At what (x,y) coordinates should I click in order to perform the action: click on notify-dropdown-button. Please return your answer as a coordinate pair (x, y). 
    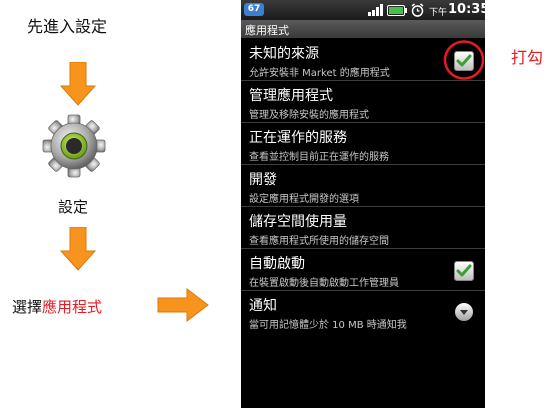
    Looking at the image, I should click on (464, 312).